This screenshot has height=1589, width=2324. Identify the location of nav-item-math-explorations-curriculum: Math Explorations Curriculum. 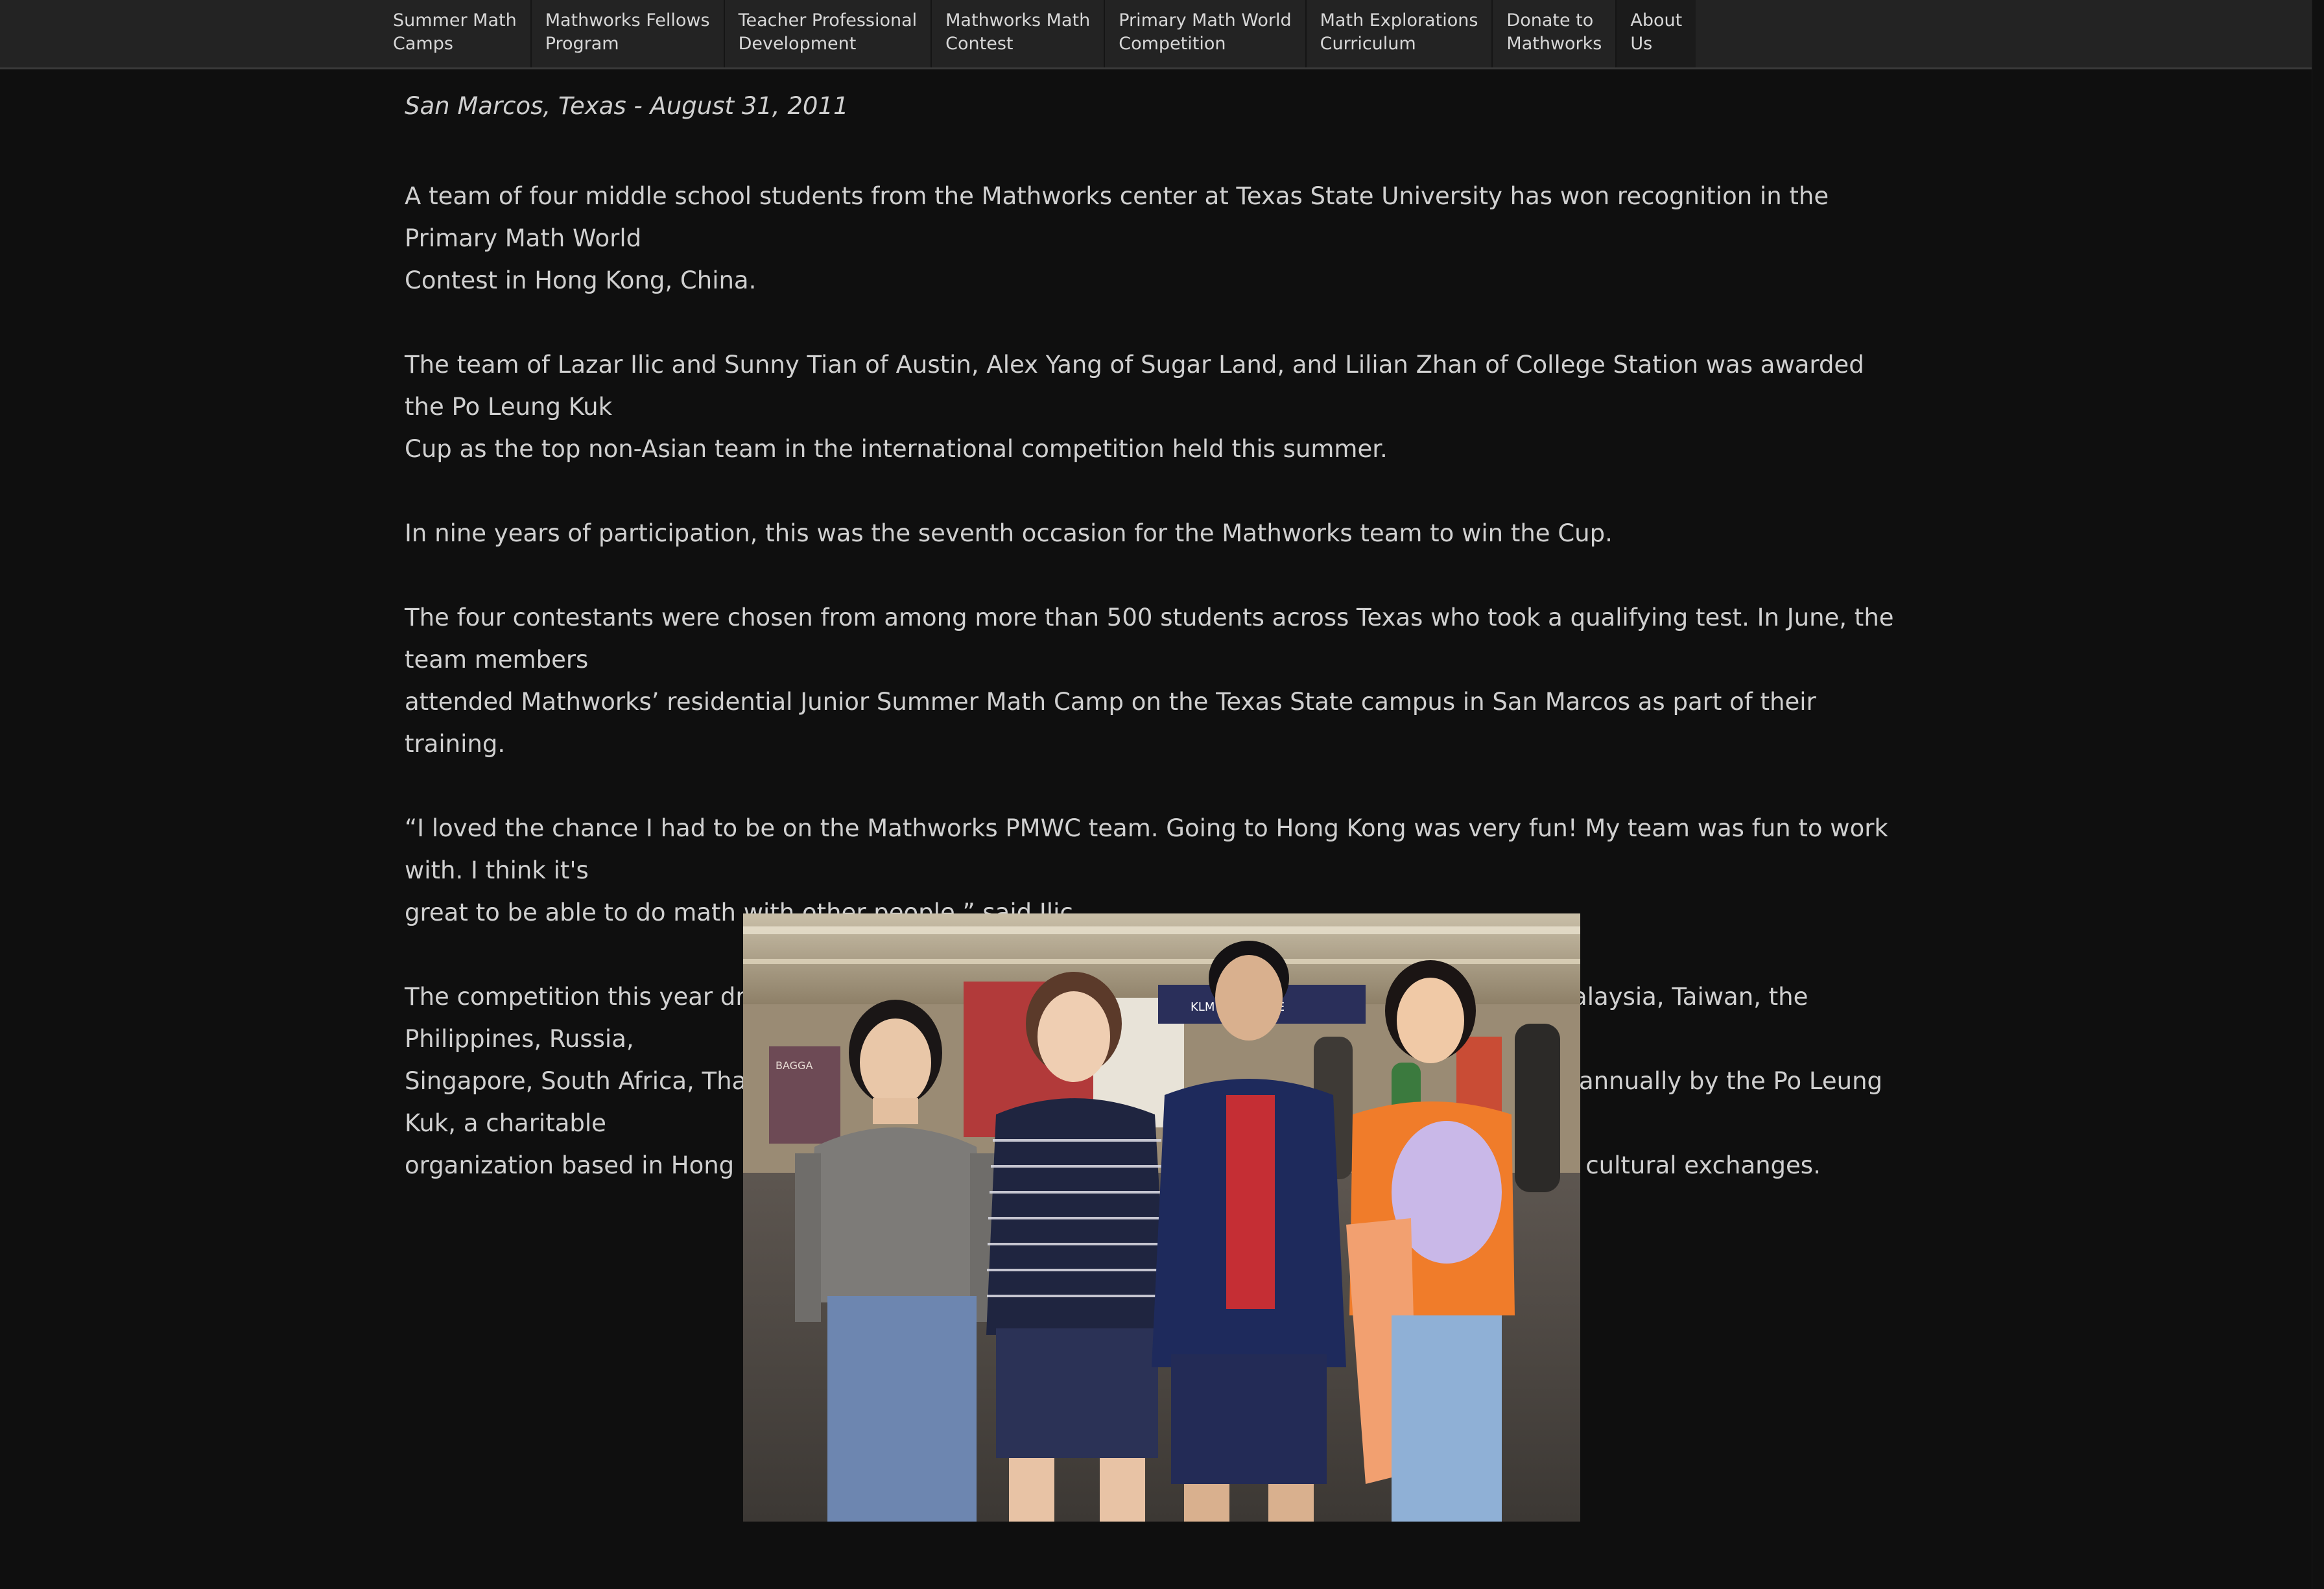
(1400, 33).